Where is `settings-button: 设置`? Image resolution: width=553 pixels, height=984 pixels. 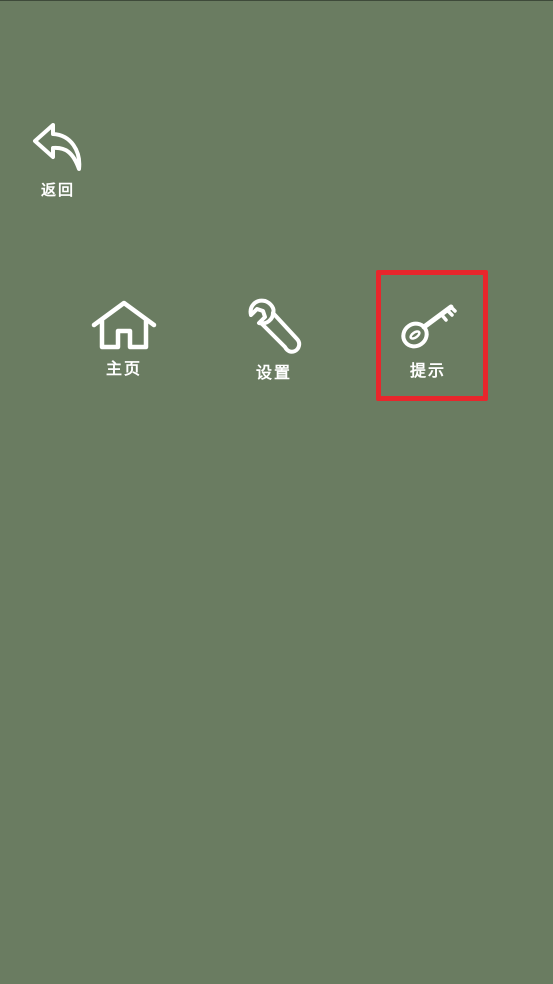
settings-button: 设置 is located at coordinates (274, 340).